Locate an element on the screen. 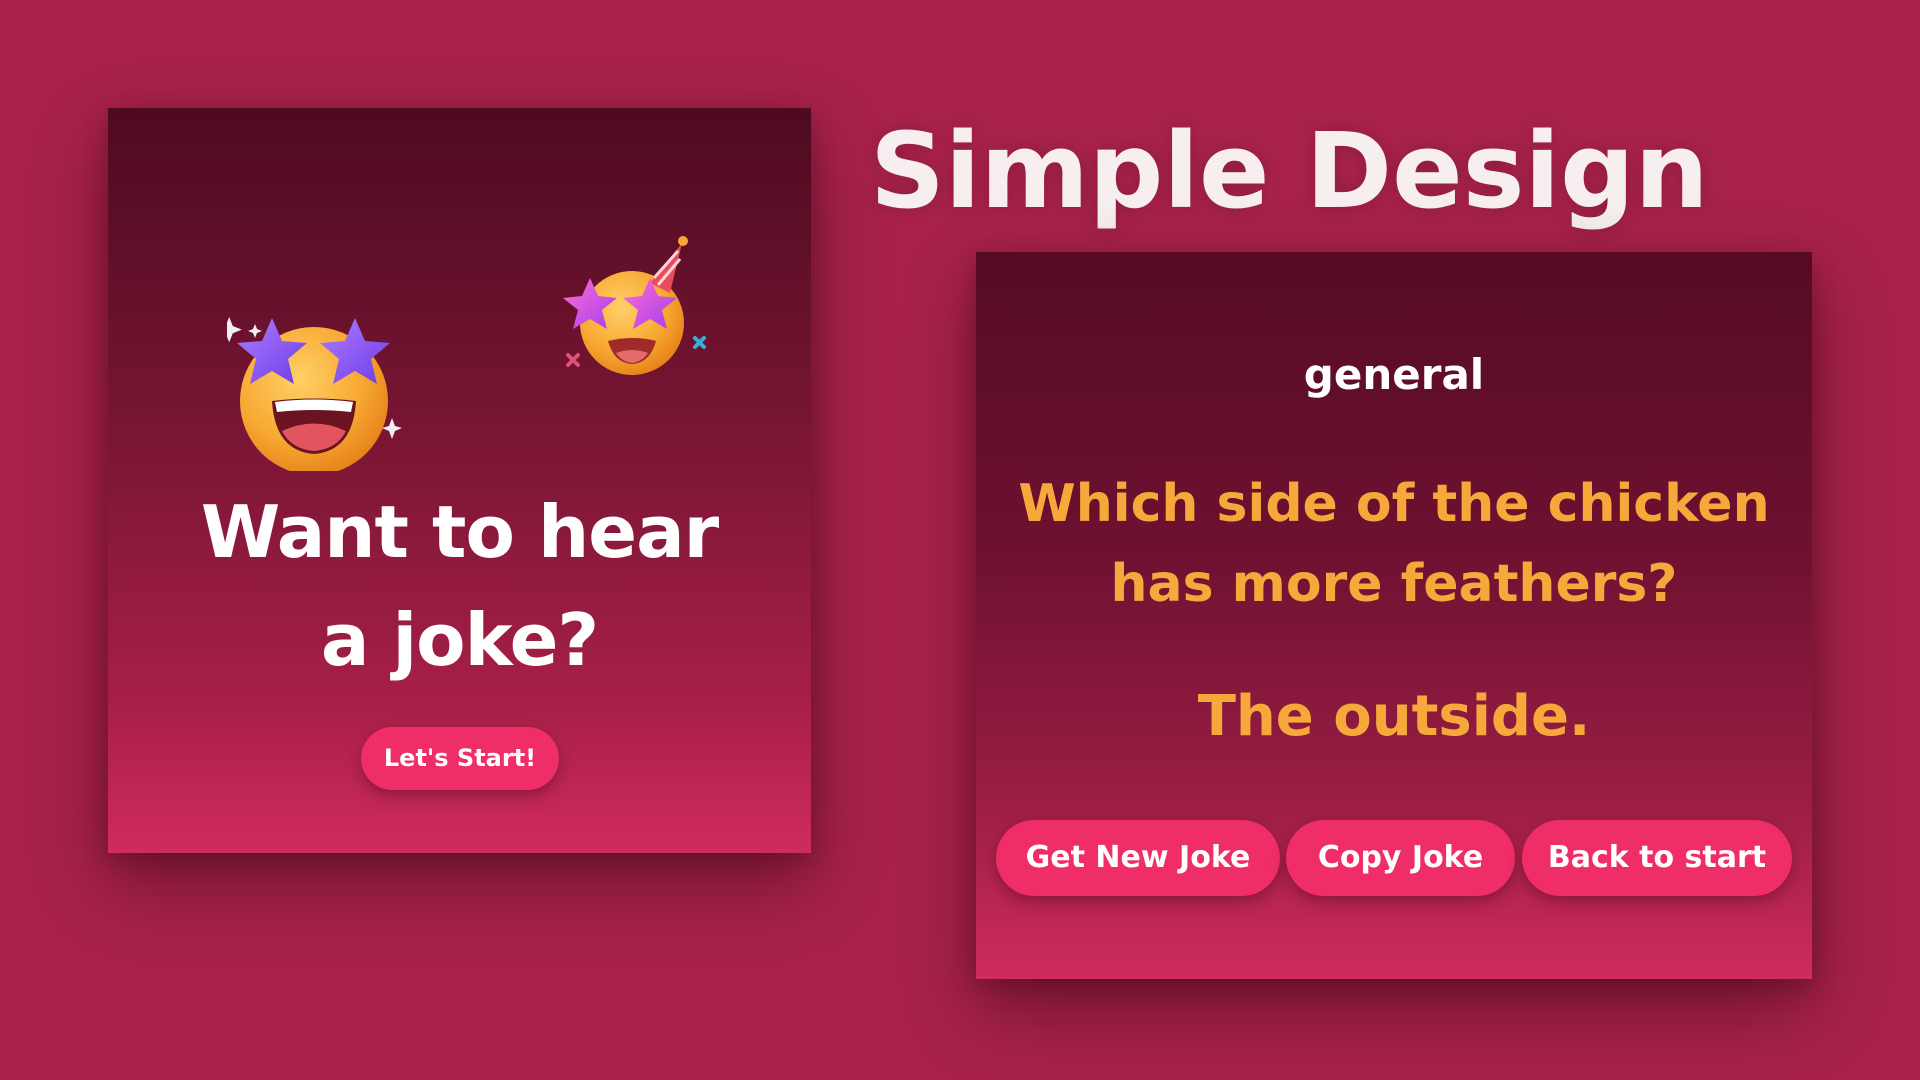  start-title-line-2: a joke? is located at coordinates (459, 640).